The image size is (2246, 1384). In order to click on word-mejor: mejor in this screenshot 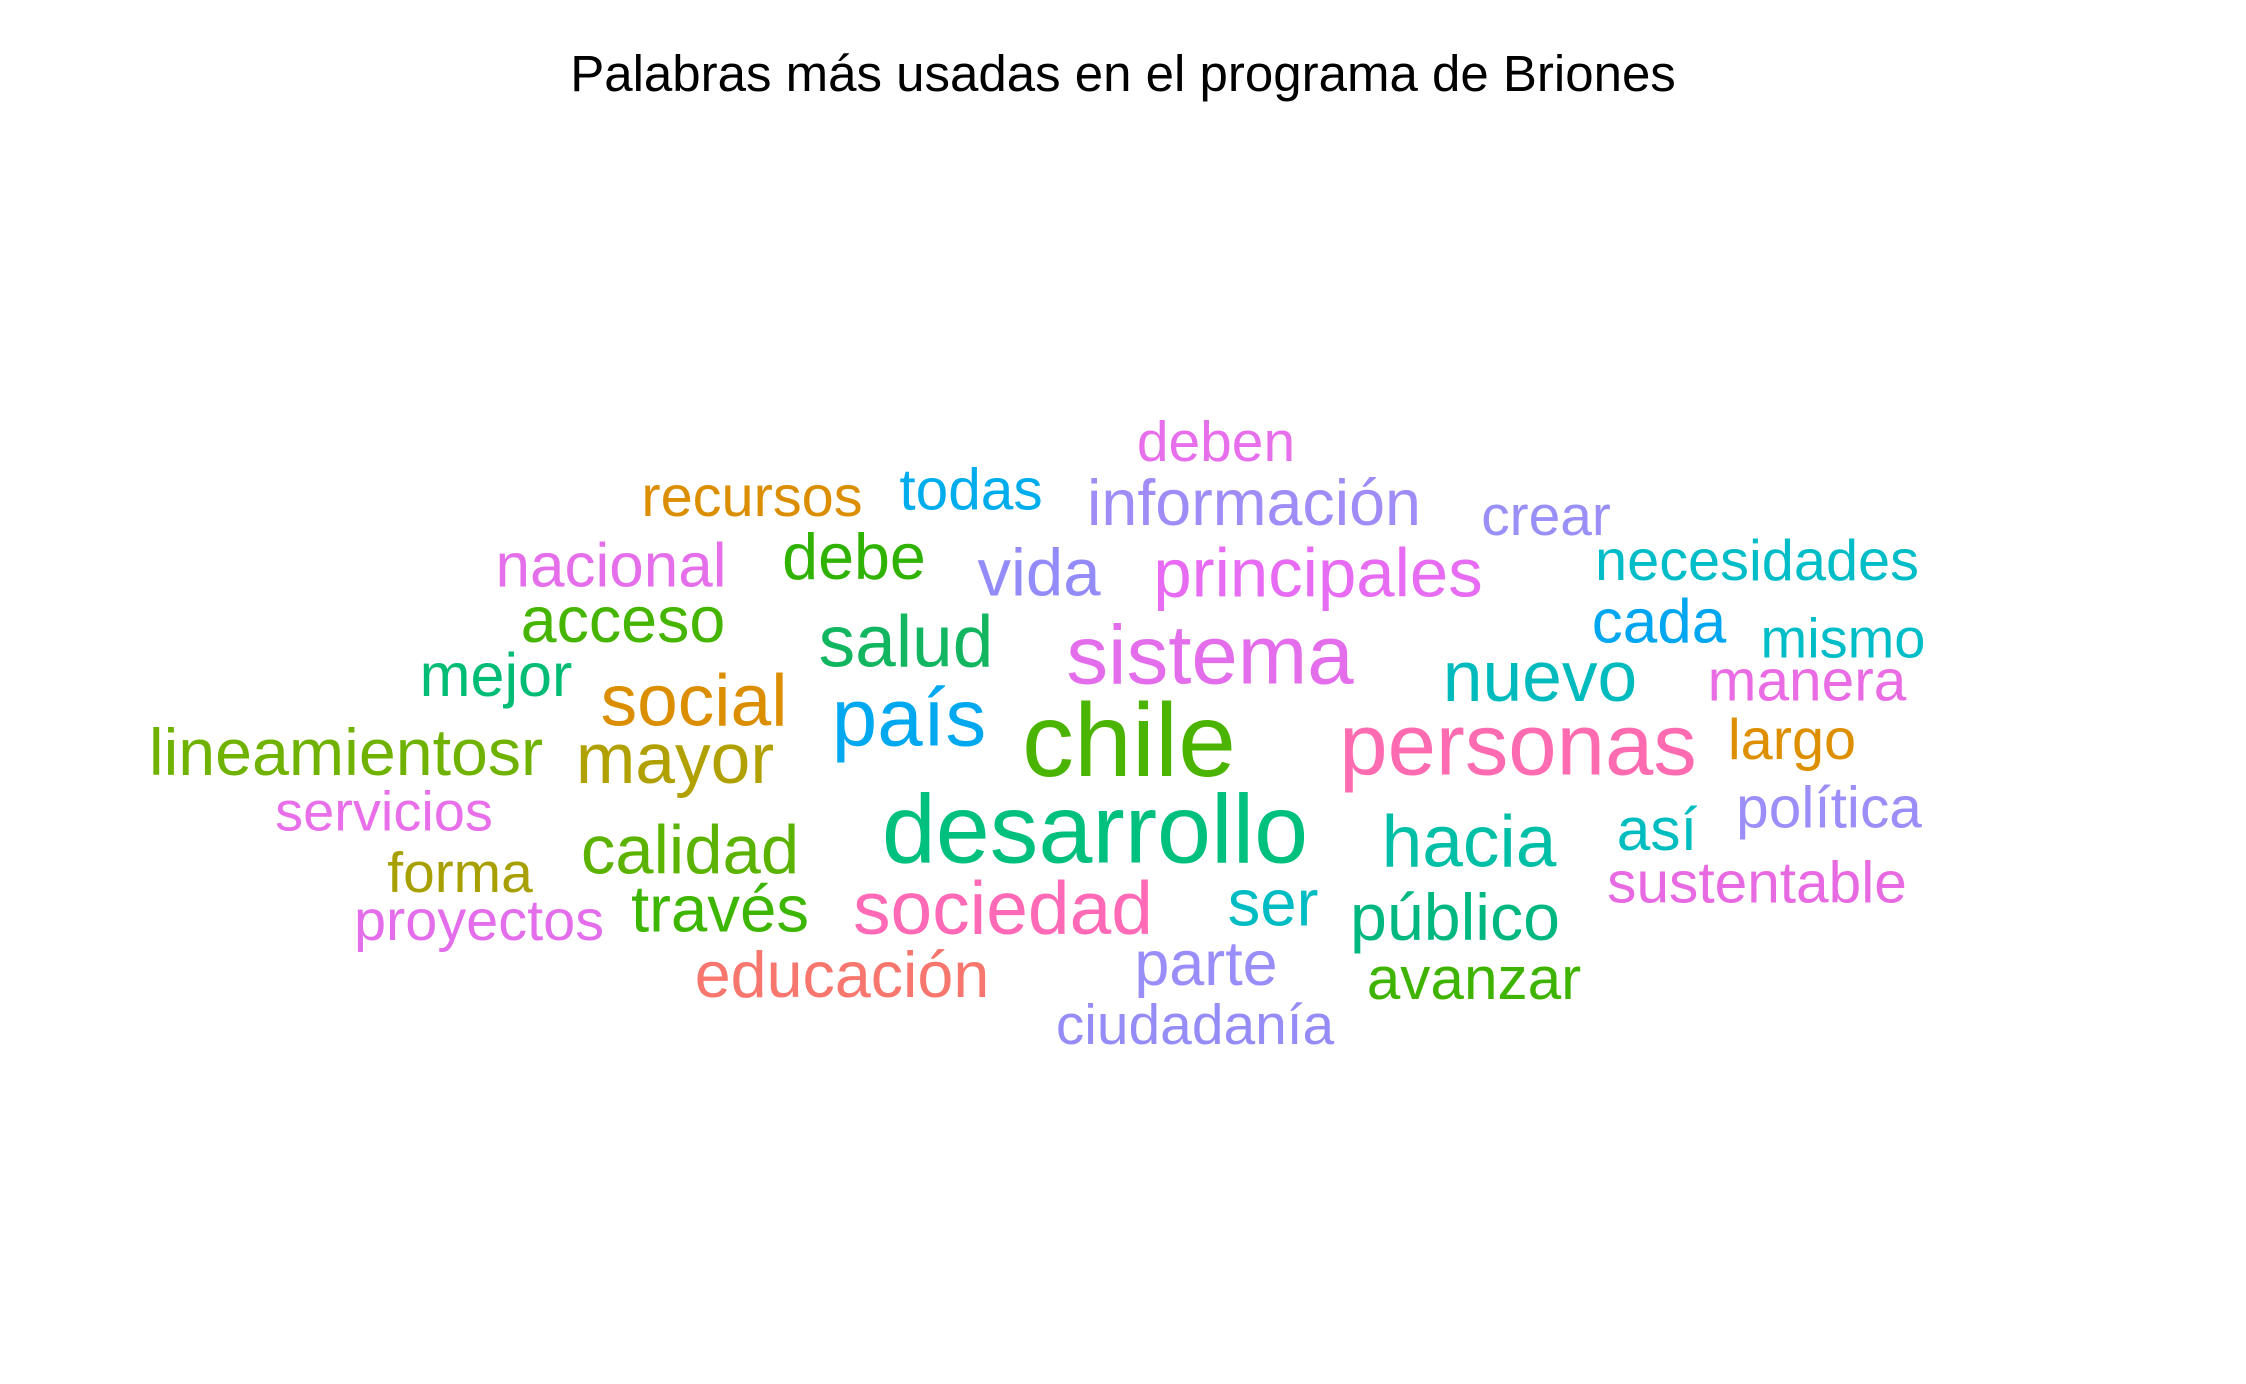, I will do `click(496, 675)`.